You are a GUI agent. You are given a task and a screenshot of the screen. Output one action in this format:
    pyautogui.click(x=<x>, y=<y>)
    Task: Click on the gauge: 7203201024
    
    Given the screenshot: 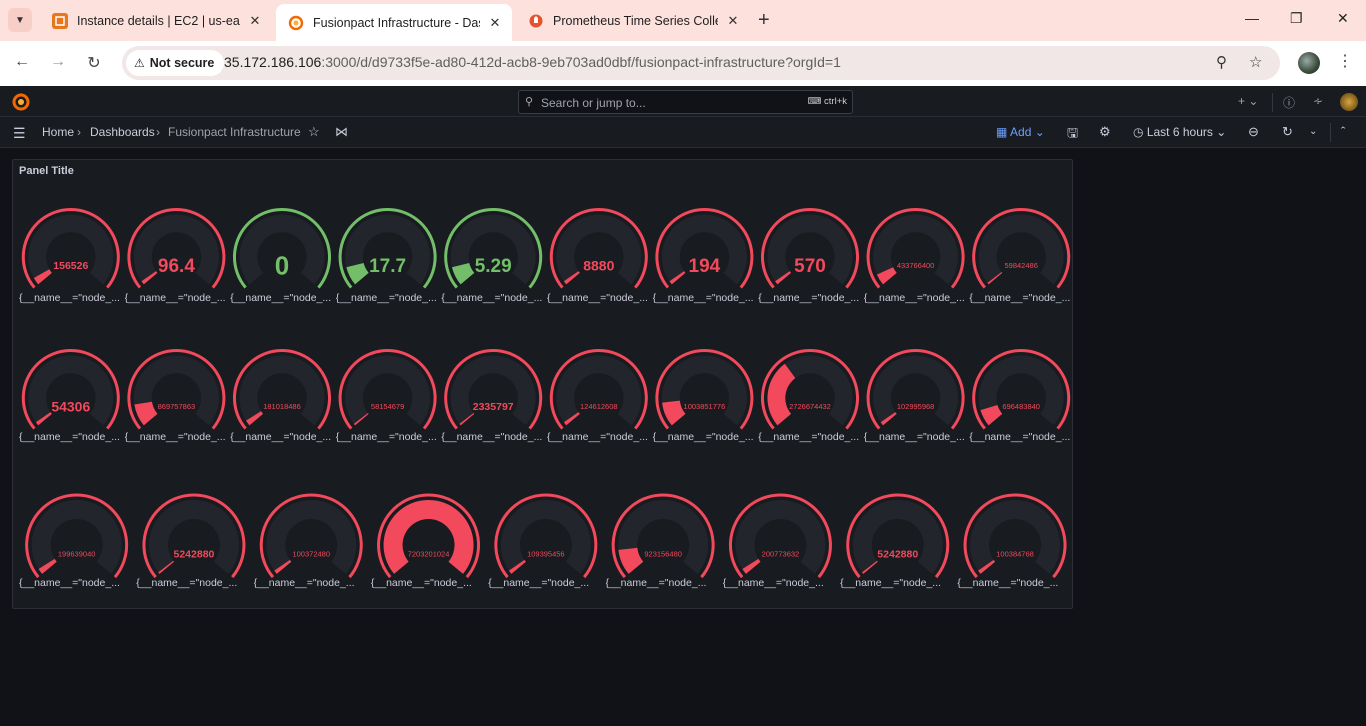 What is the action you would take?
    pyautogui.click(x=429, y=536)
    